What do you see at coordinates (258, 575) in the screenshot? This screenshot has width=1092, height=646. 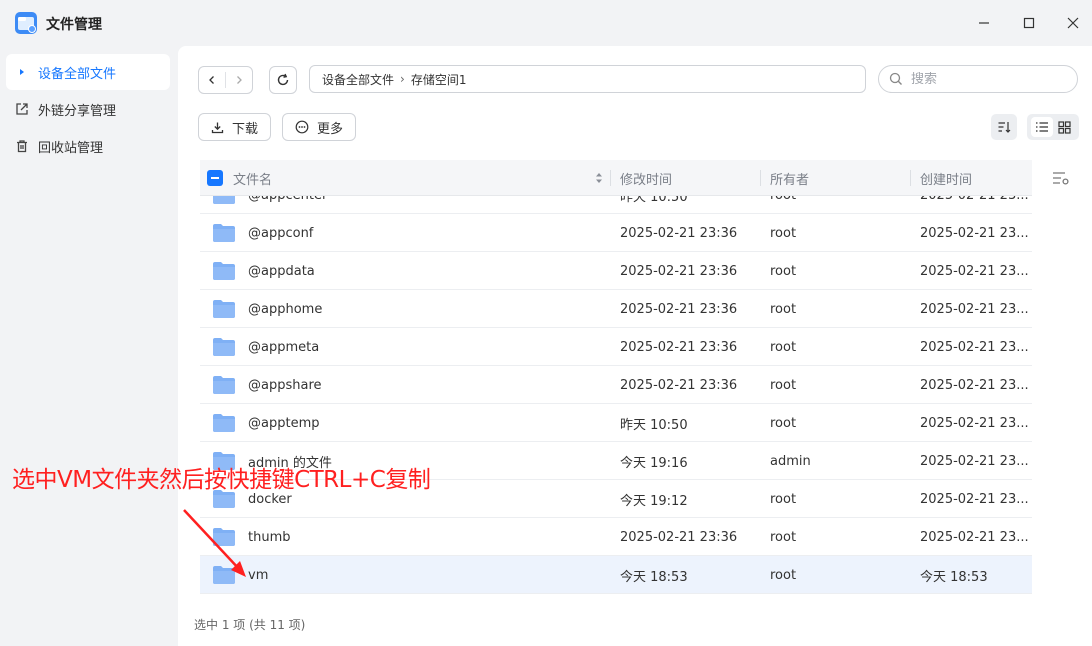 I see `file-name: vm` at bounding box center [258, 575].